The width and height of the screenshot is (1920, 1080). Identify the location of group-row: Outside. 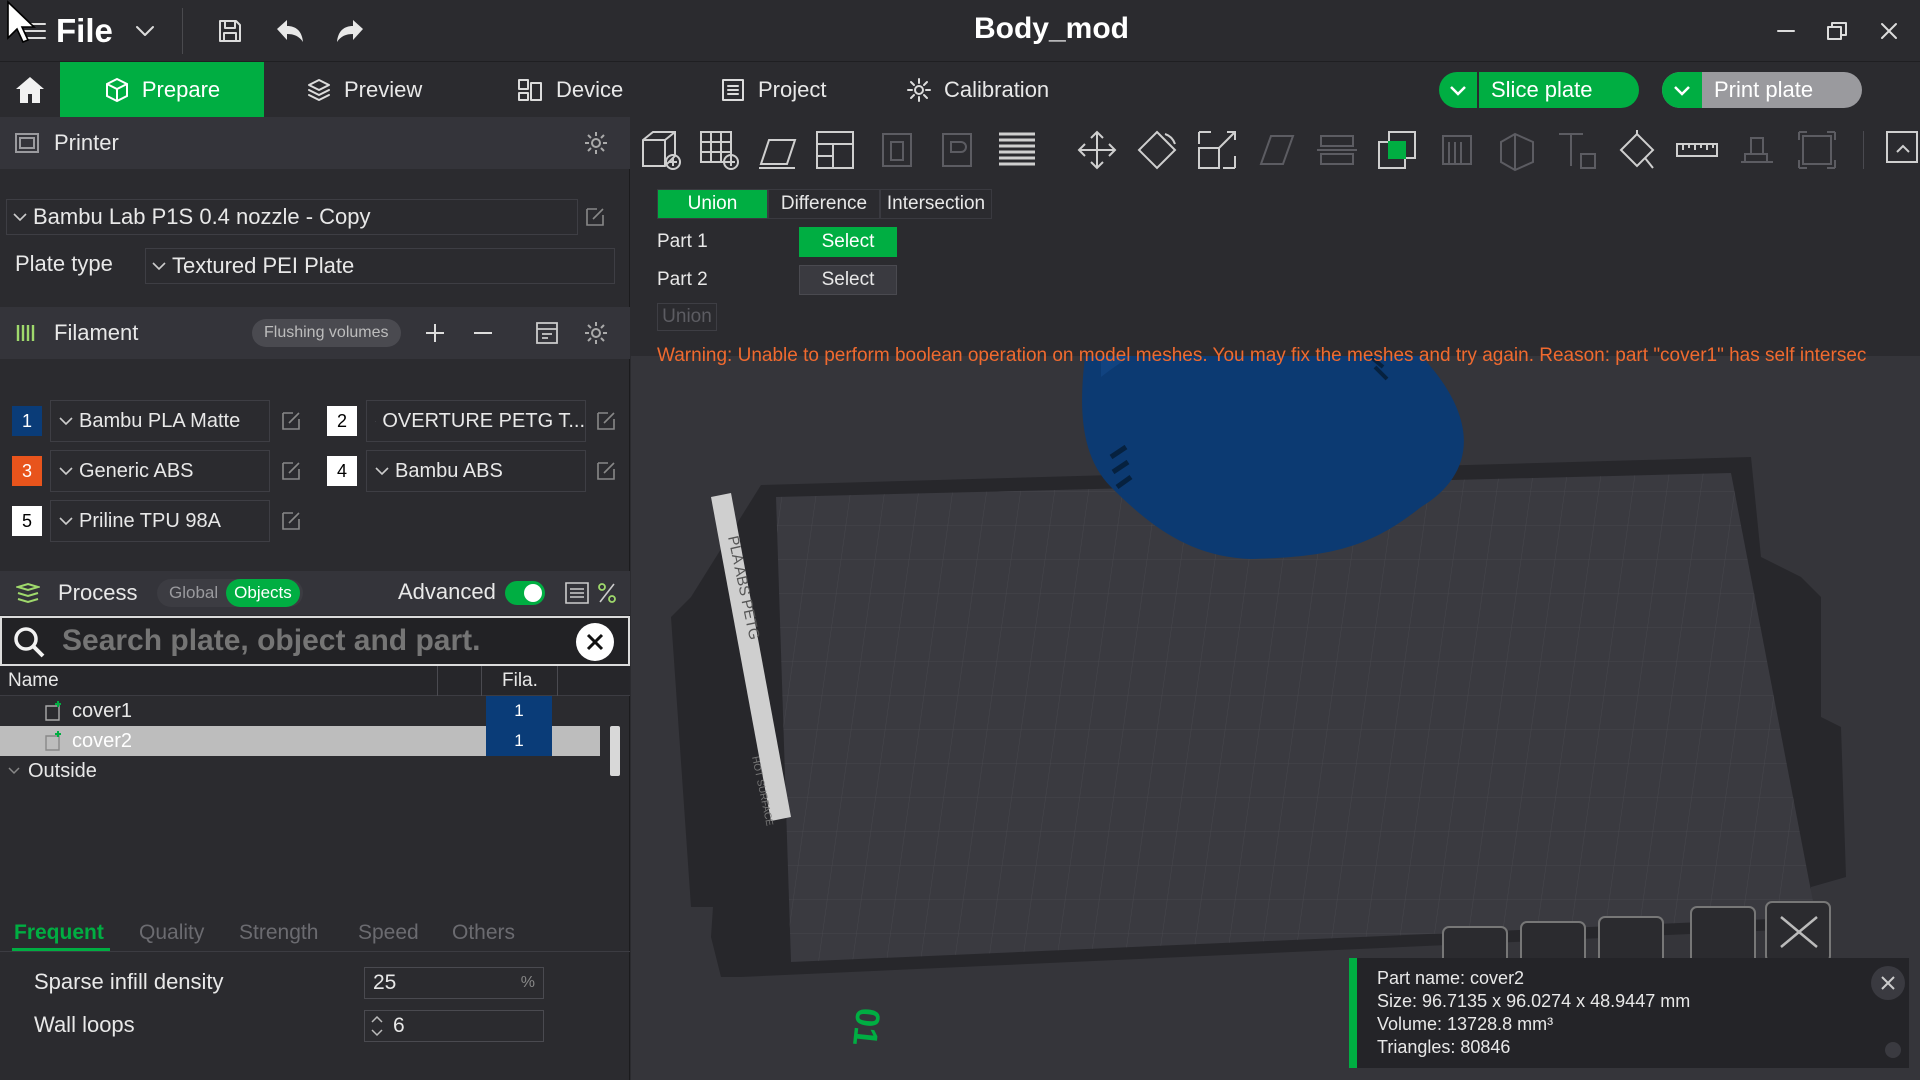
(300, 771).